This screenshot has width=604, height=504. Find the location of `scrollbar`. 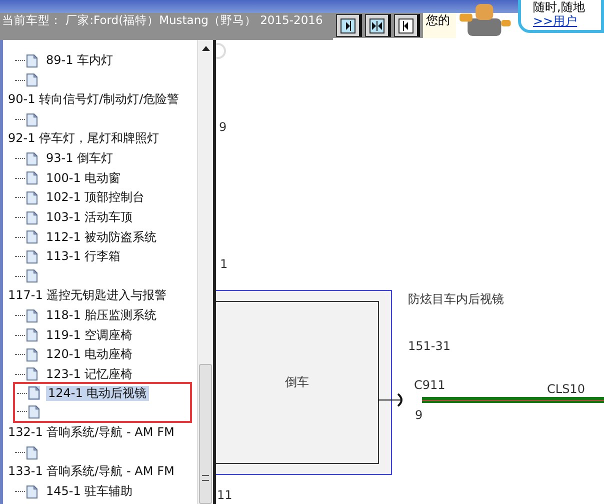

scrollbar is located at coordinates (205, 272).